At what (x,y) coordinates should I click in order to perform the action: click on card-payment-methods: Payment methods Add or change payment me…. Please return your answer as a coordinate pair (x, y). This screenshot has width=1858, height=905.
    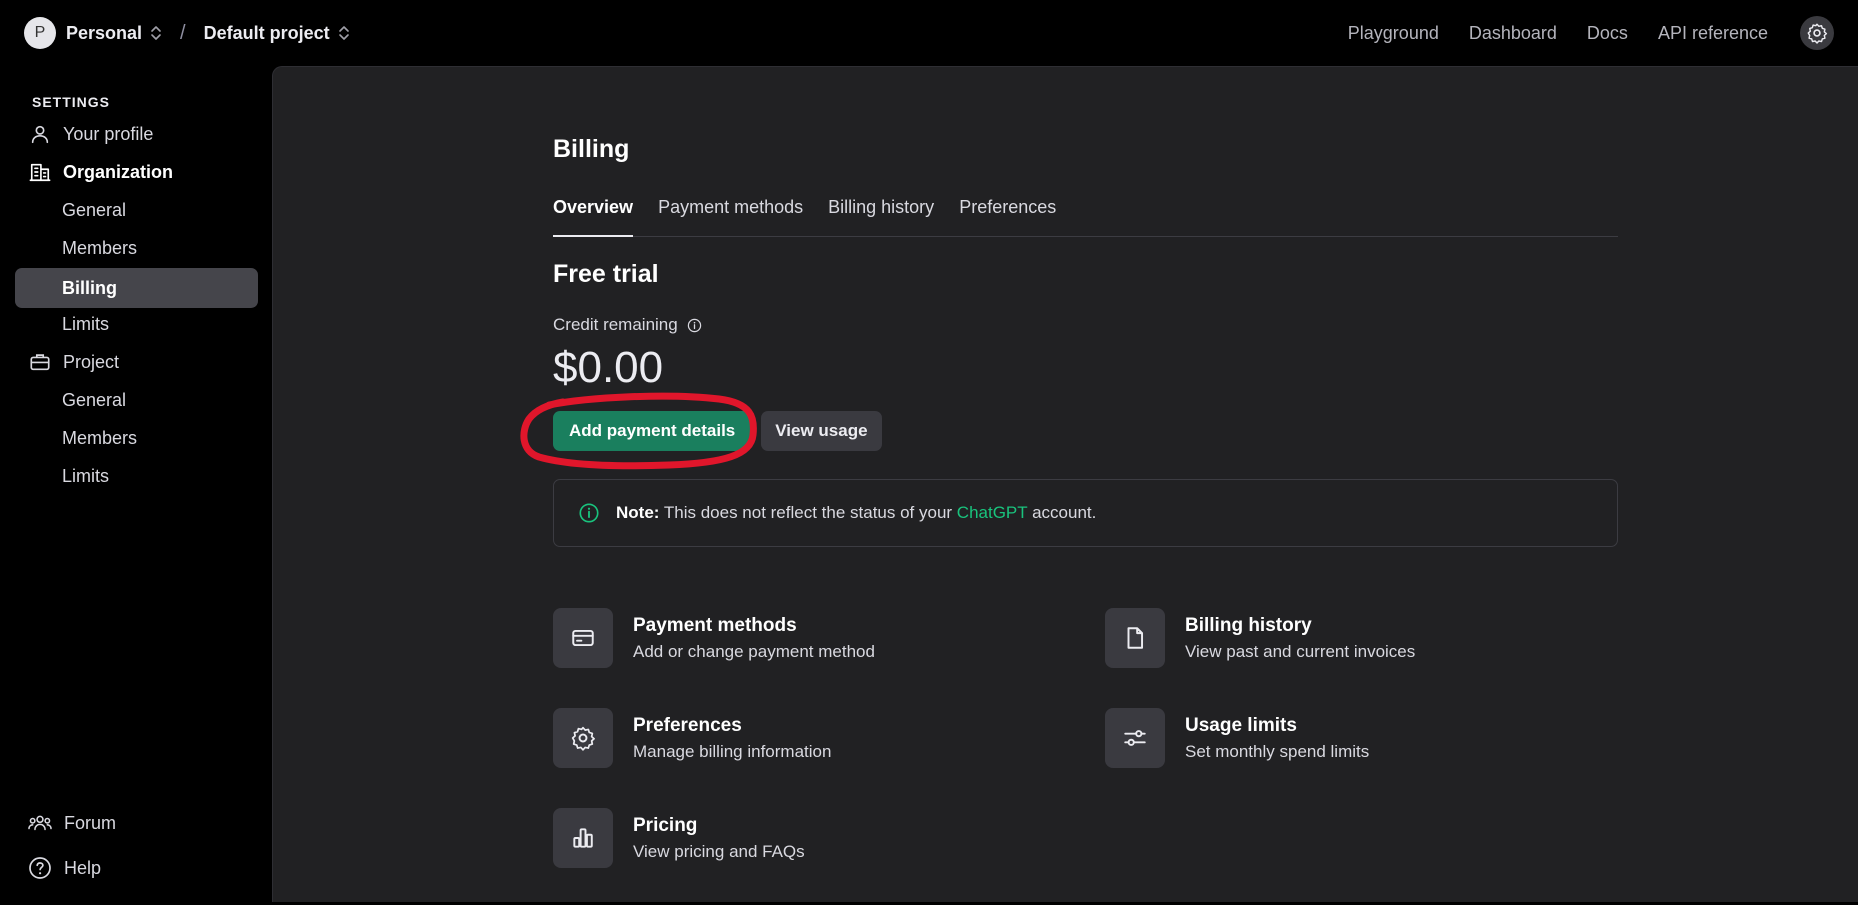
    Looking at the image, I should click on (803, 638).